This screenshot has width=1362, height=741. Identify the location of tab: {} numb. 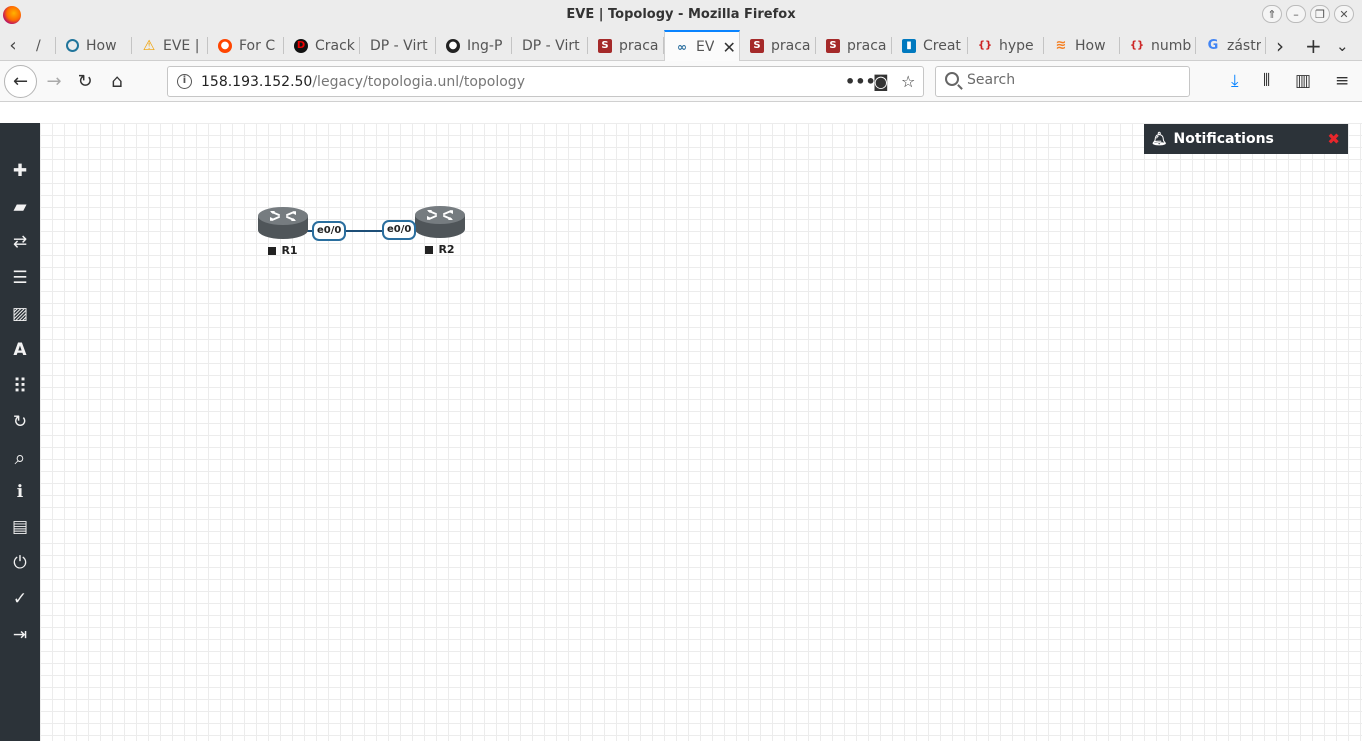
(1158, 45).